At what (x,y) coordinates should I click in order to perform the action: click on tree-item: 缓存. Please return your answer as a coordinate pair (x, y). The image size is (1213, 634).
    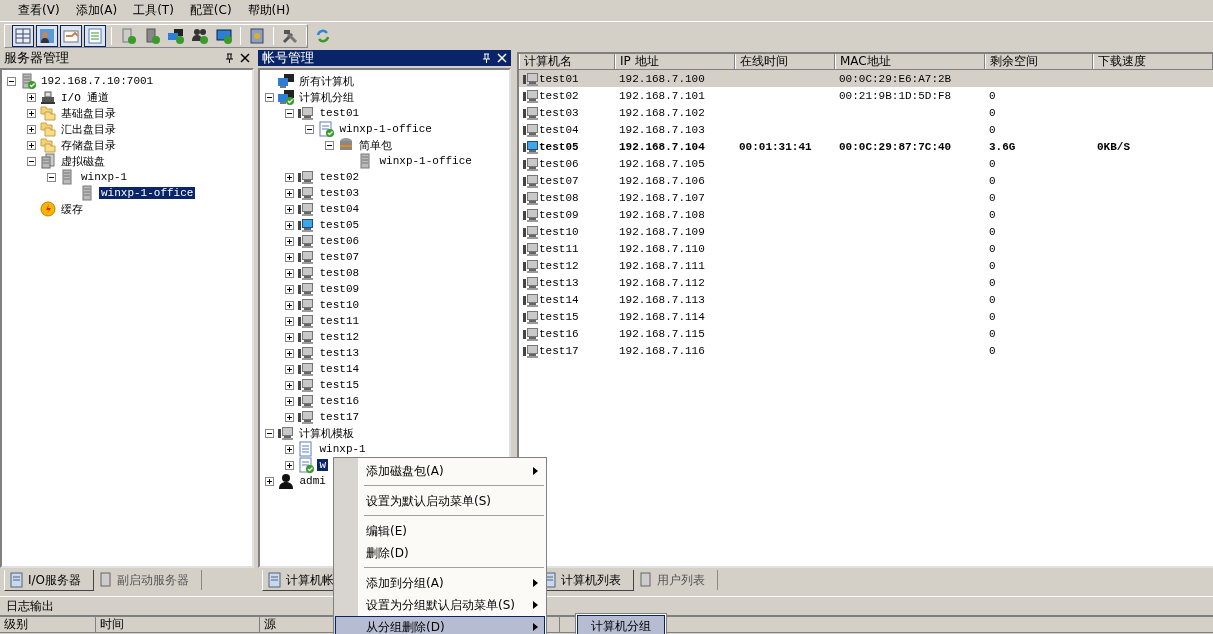
    Looking at the image, I should click on (72, 209).